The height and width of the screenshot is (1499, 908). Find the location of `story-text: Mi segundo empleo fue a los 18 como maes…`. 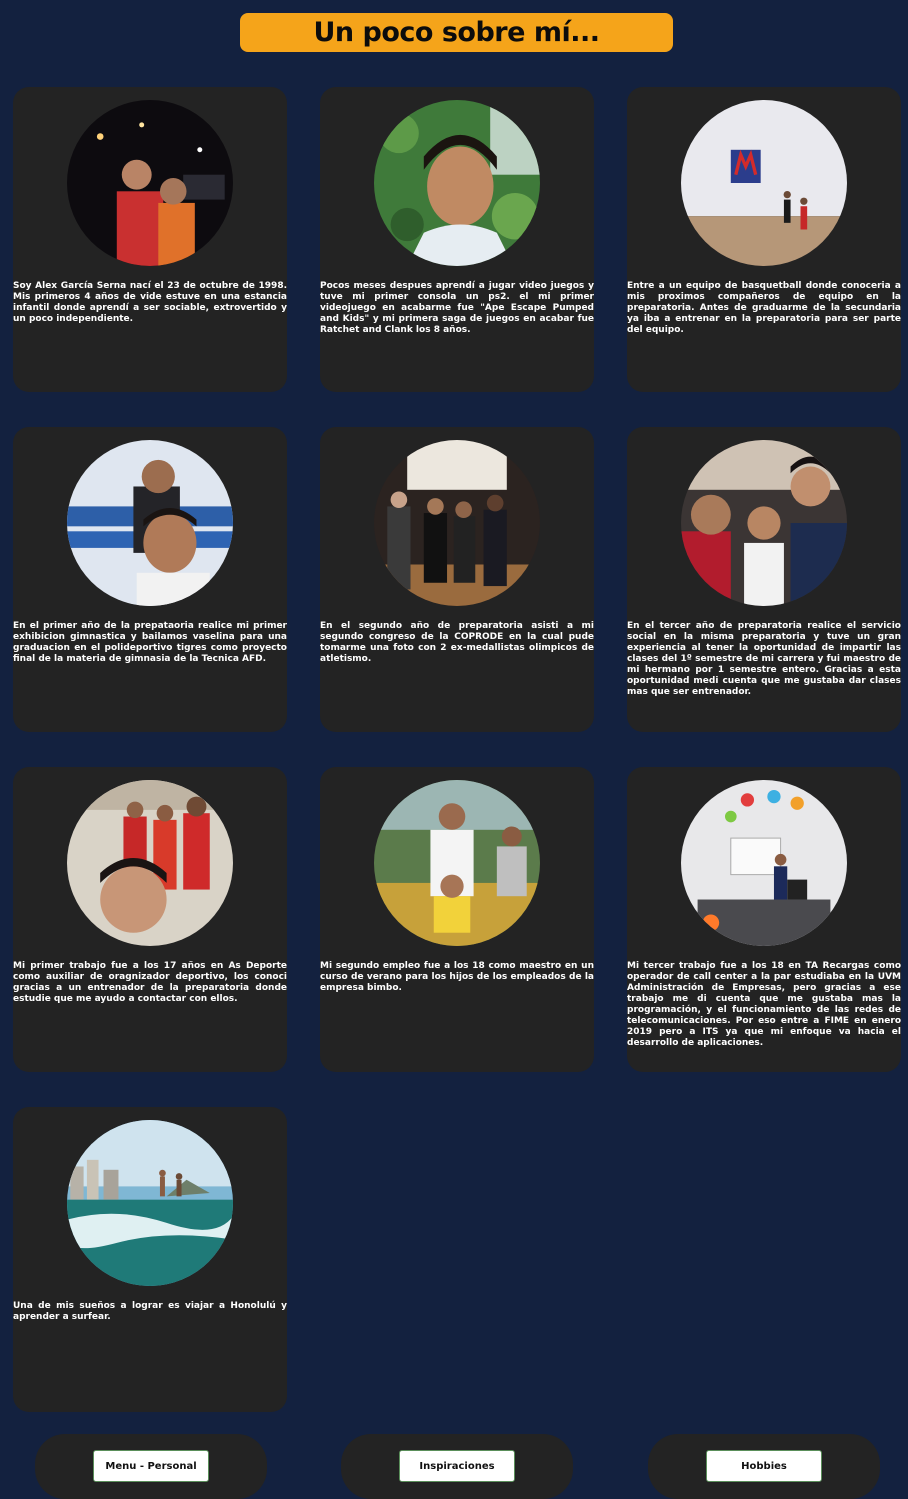

story-text: Mi segundo empleo fue a los 18 como maes… is located at coordinates (457, 977).